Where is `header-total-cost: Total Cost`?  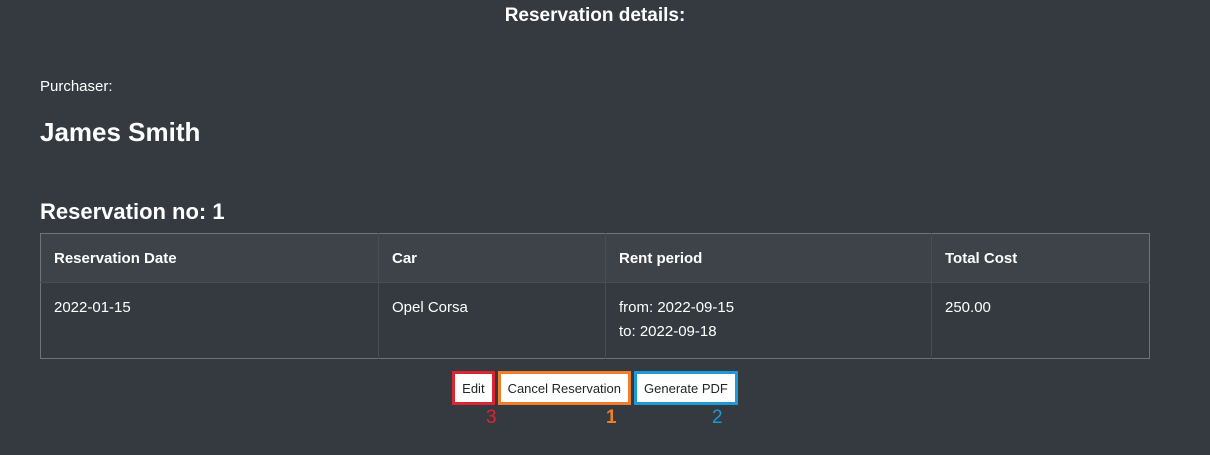 header-total-cost: Total Cost is located at coordinates (1040, 258).